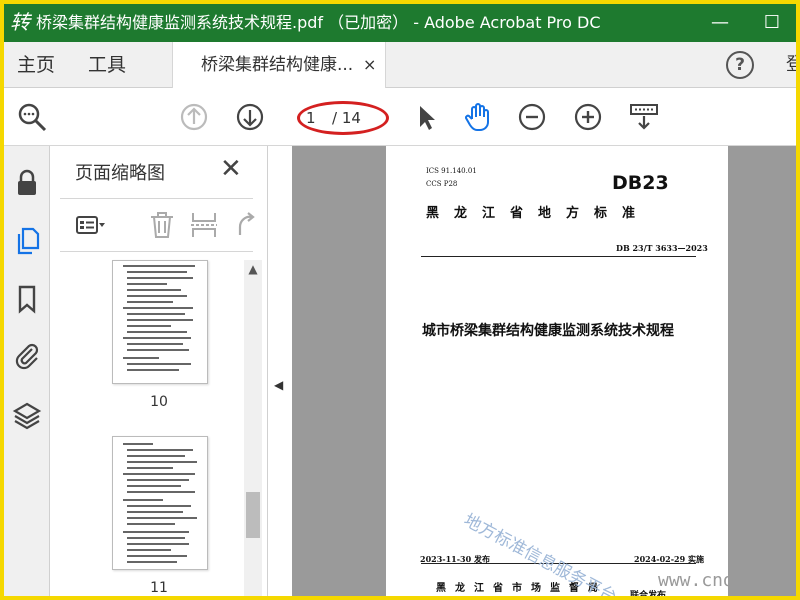 Image resolution: width=800 pixels, height=600 pixels. I want to click on zoom-out-icon, so click(532, 117).